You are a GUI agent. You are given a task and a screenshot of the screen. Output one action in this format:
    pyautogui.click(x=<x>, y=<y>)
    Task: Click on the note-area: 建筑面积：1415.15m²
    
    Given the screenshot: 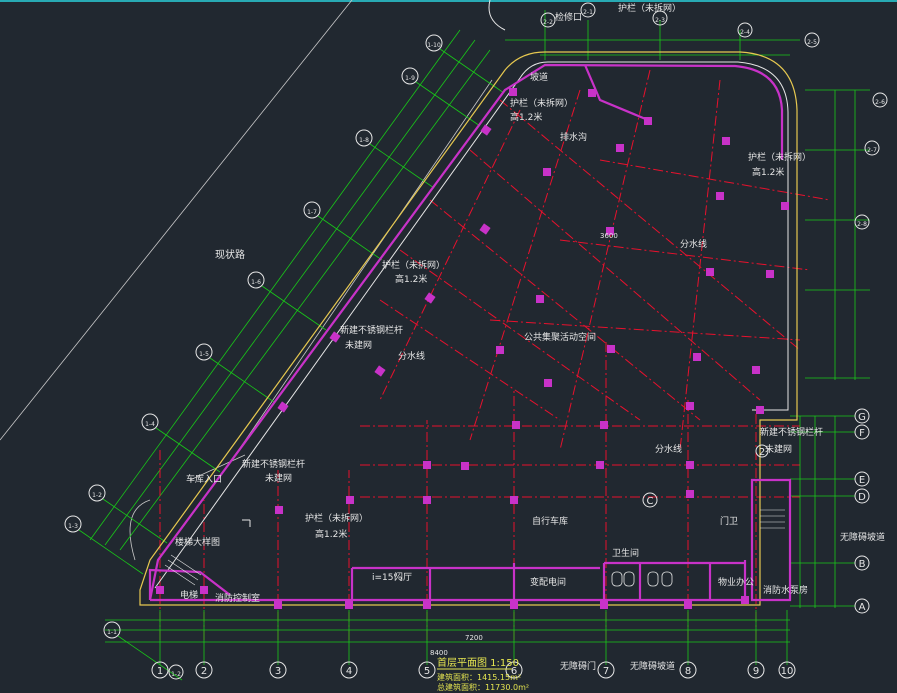 What is the action you would take?
    pyautogui.click(x=479, y=677)
    